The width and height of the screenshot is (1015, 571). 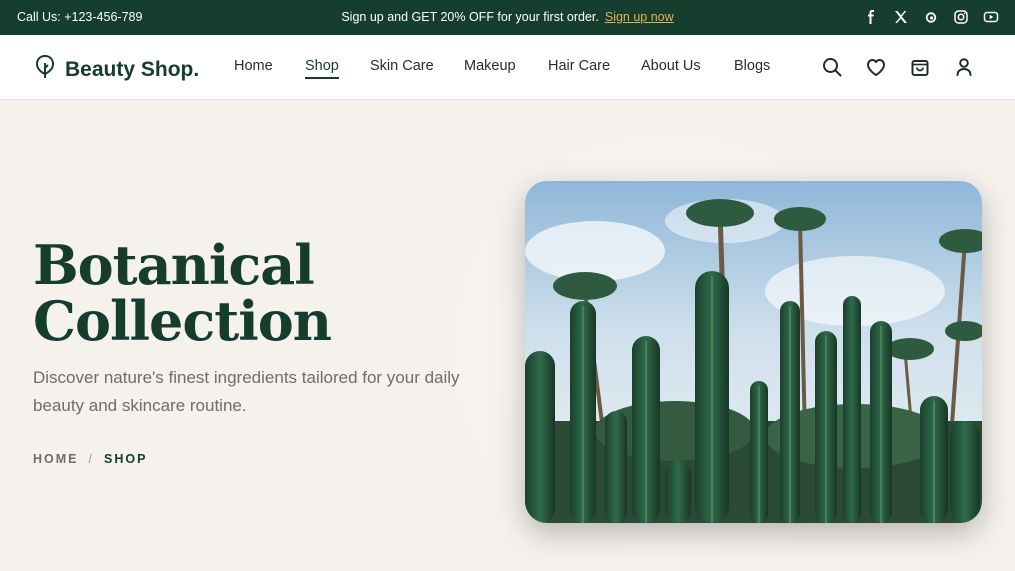 I want to click on sign-up-link: Sign up now, so click(x=639, y=17).